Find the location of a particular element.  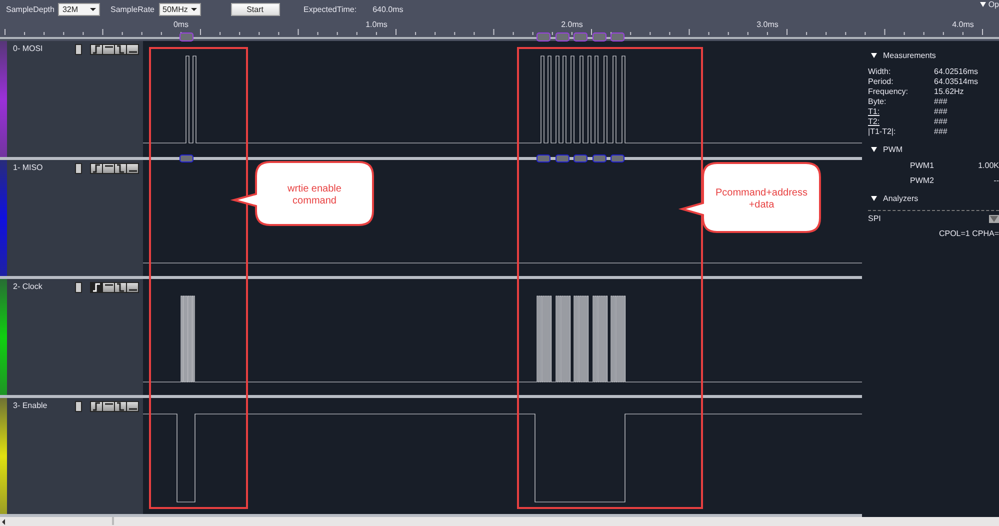

sample-depth-dropdown: 32M is located at coordinates (79, 9).